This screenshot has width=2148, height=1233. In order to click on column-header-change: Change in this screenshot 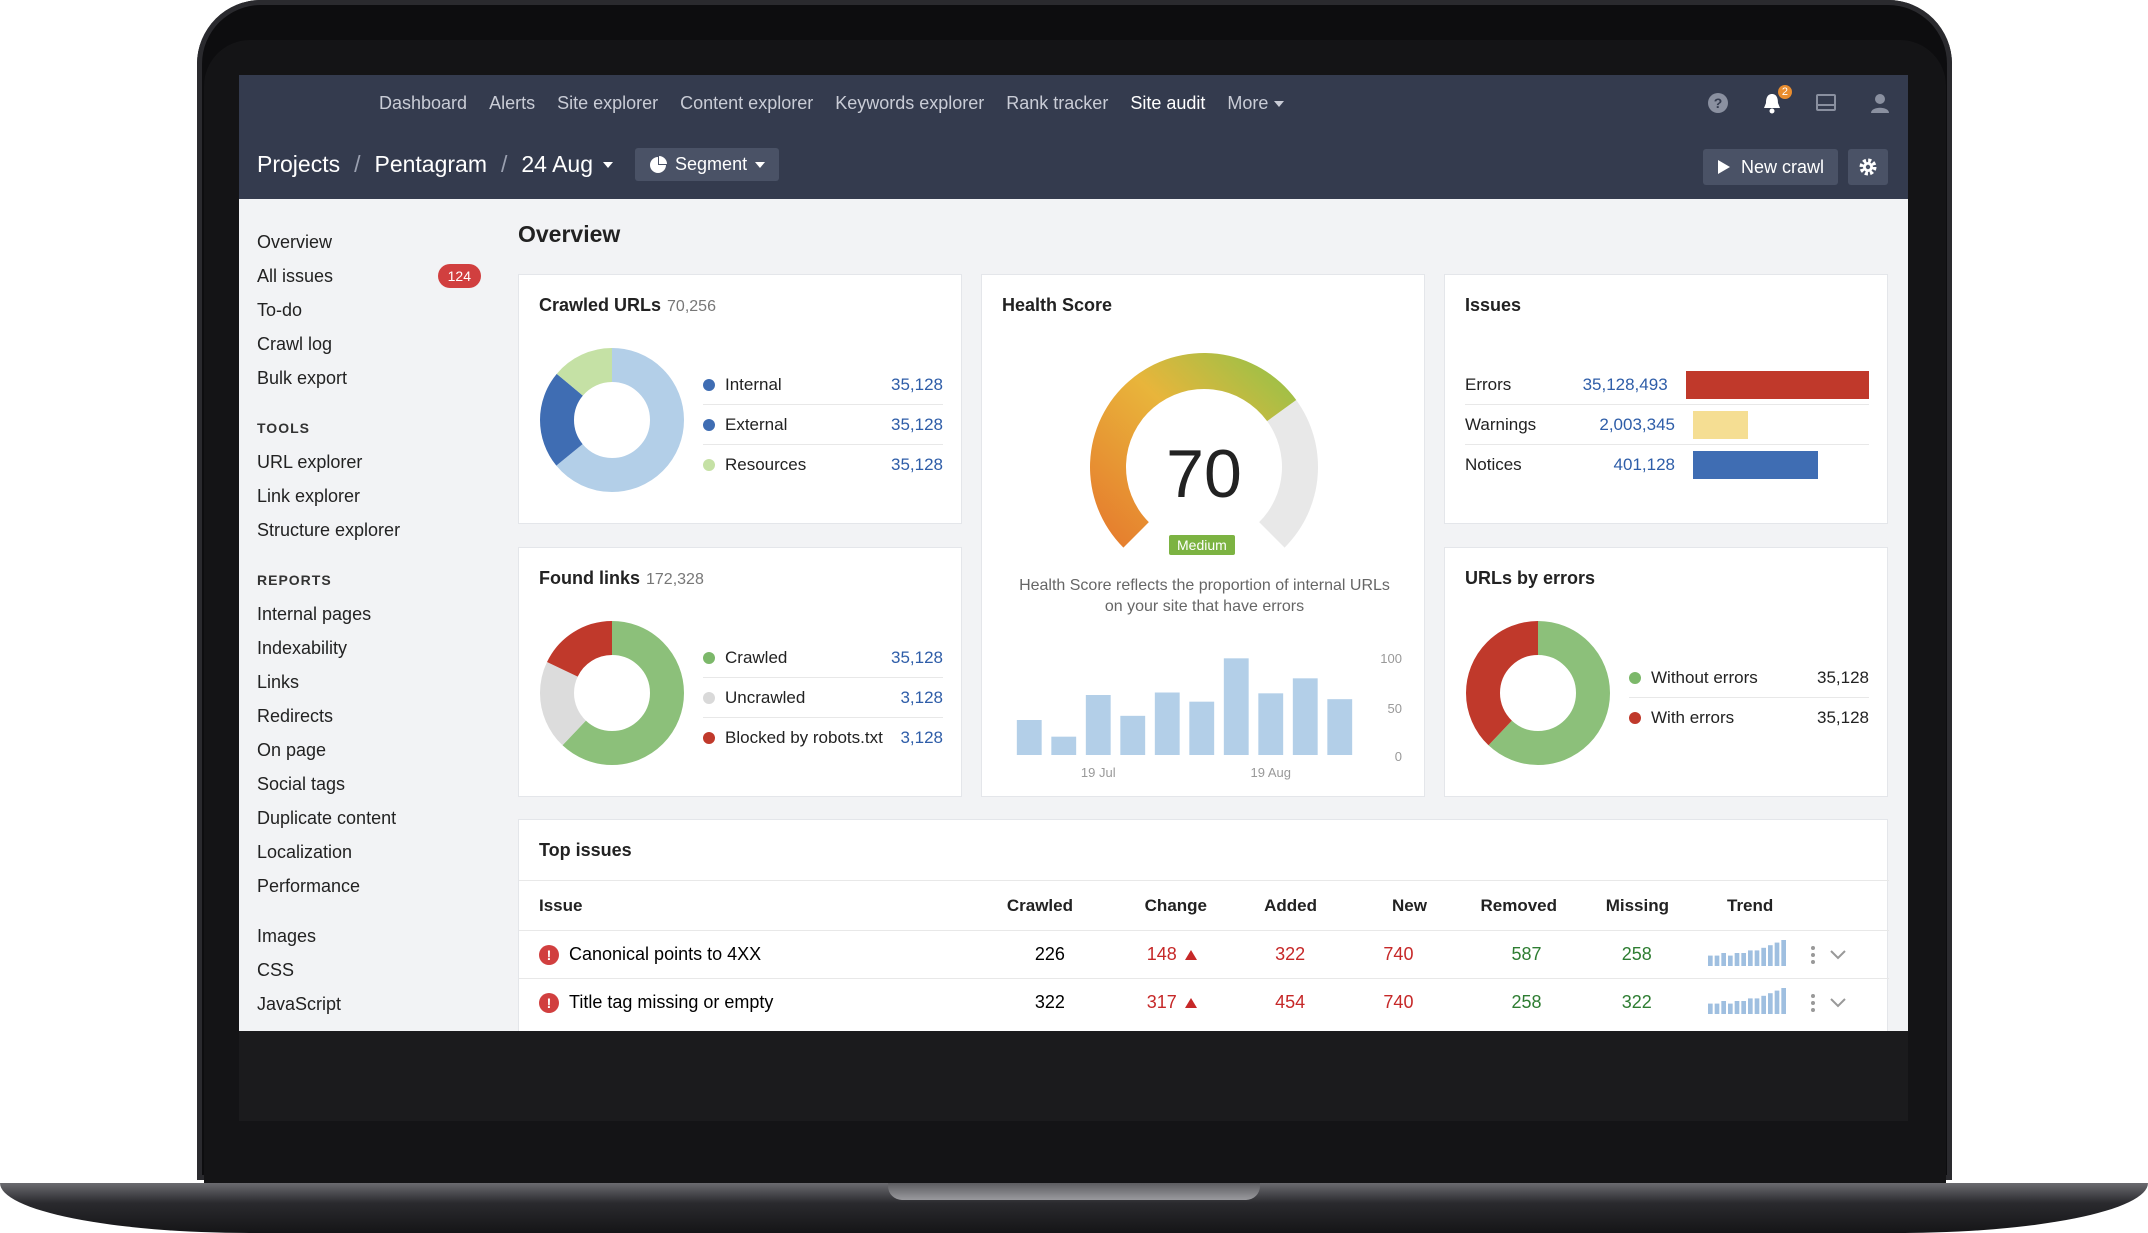, I will do `click(1140, 906)`.